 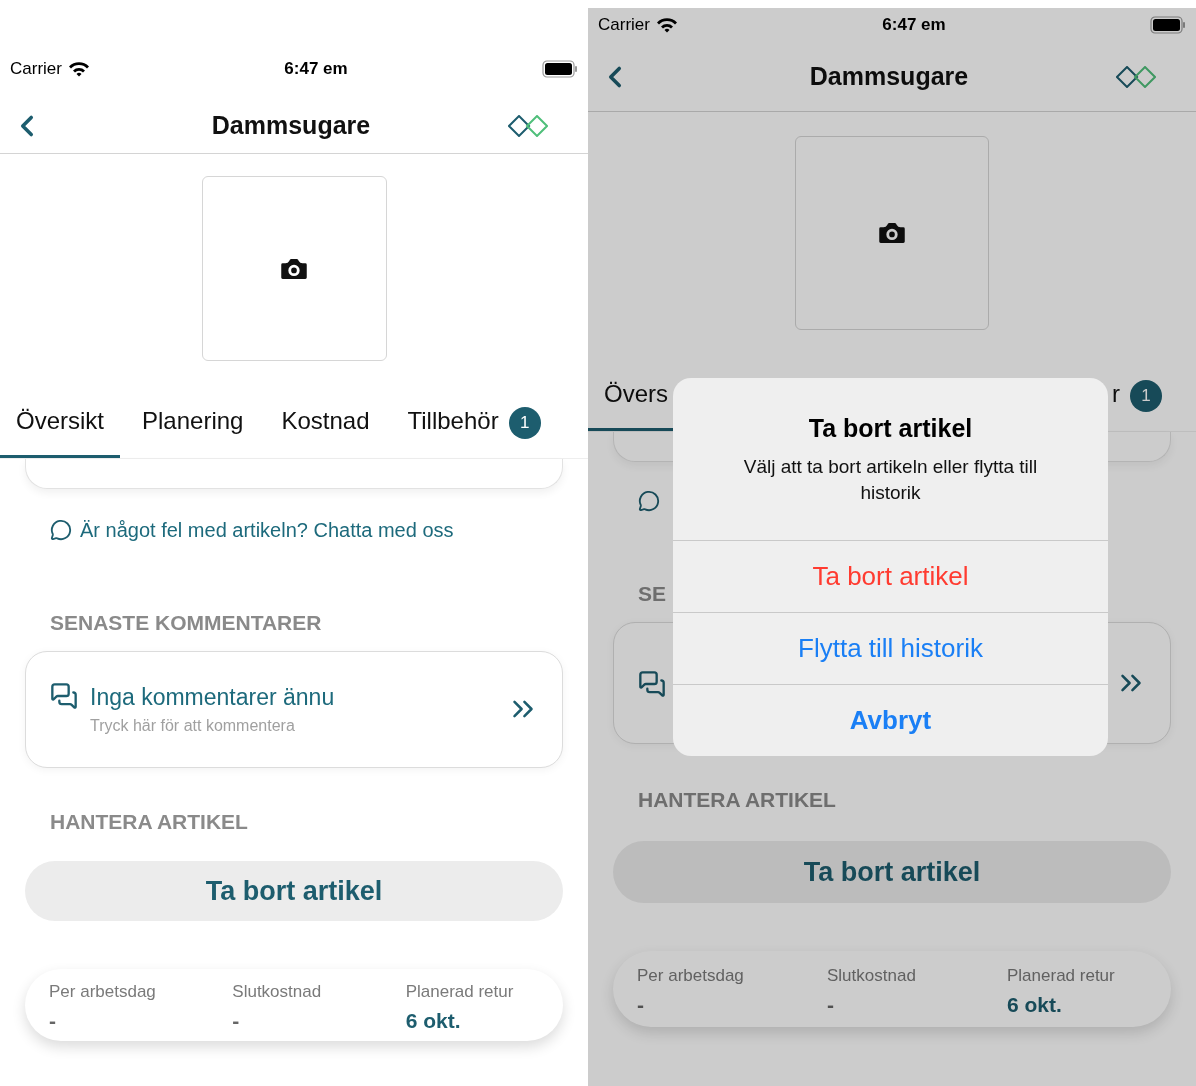 What do you see at coordinates (890, 428) in the screenshot?
I see `dialog-title: Ta bort artikel` at bounding box center [890, 428].